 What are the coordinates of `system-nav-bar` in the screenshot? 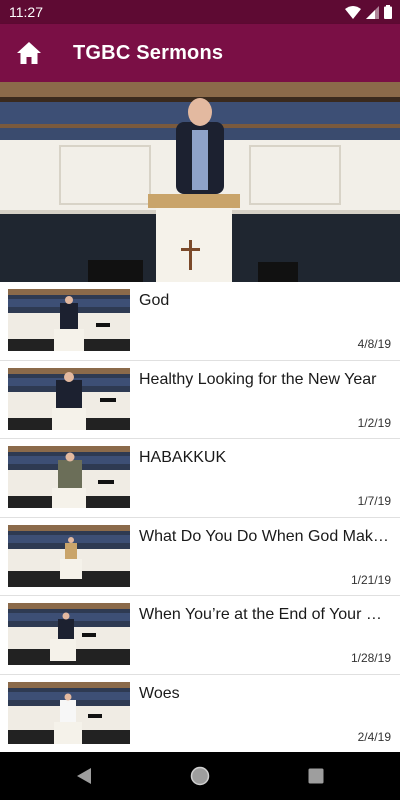 It's located at (200, 776).